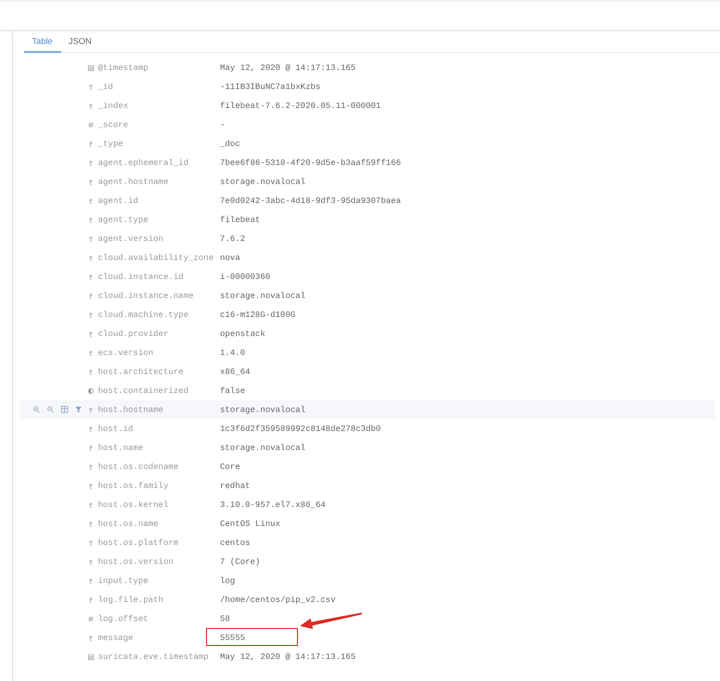 The image size is (720, 681). What do you see at coordinates (124, 67) in the screenshot?
I see `field-name: @timestamp` at bounding box center [124, 67].